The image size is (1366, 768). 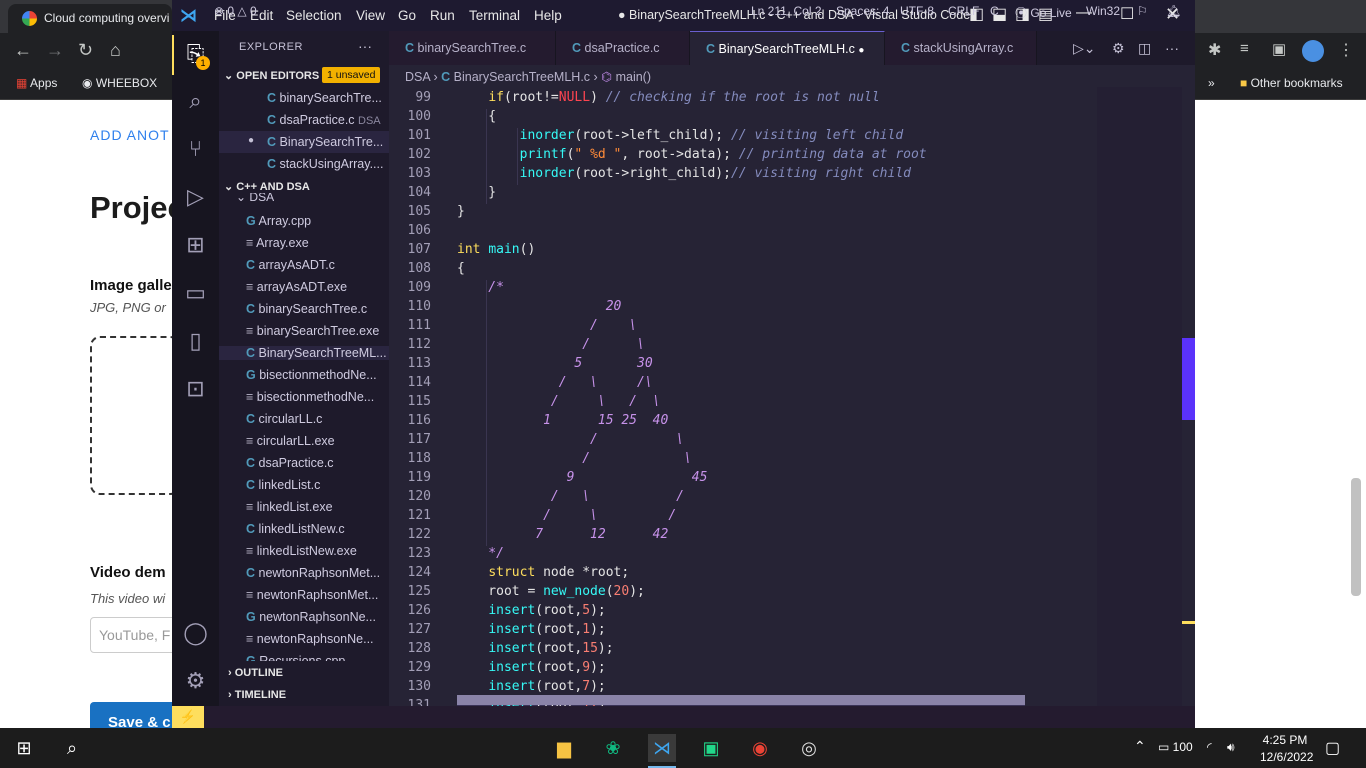 What do you see at coordinates (961, 48) in the screenshot?
I see `tab-stackusingarray: C stackUsingArray.c` at bounding box center [961, 48].